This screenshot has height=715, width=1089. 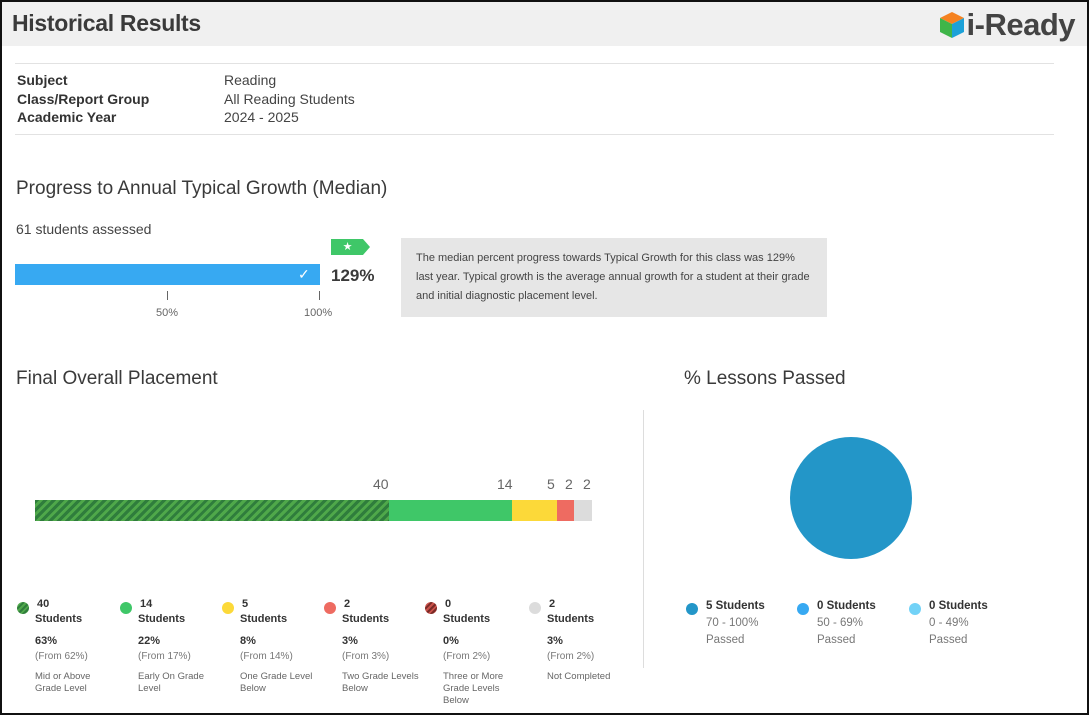 I want to click on yellow-dot-icon, so click(x=228, y=608).